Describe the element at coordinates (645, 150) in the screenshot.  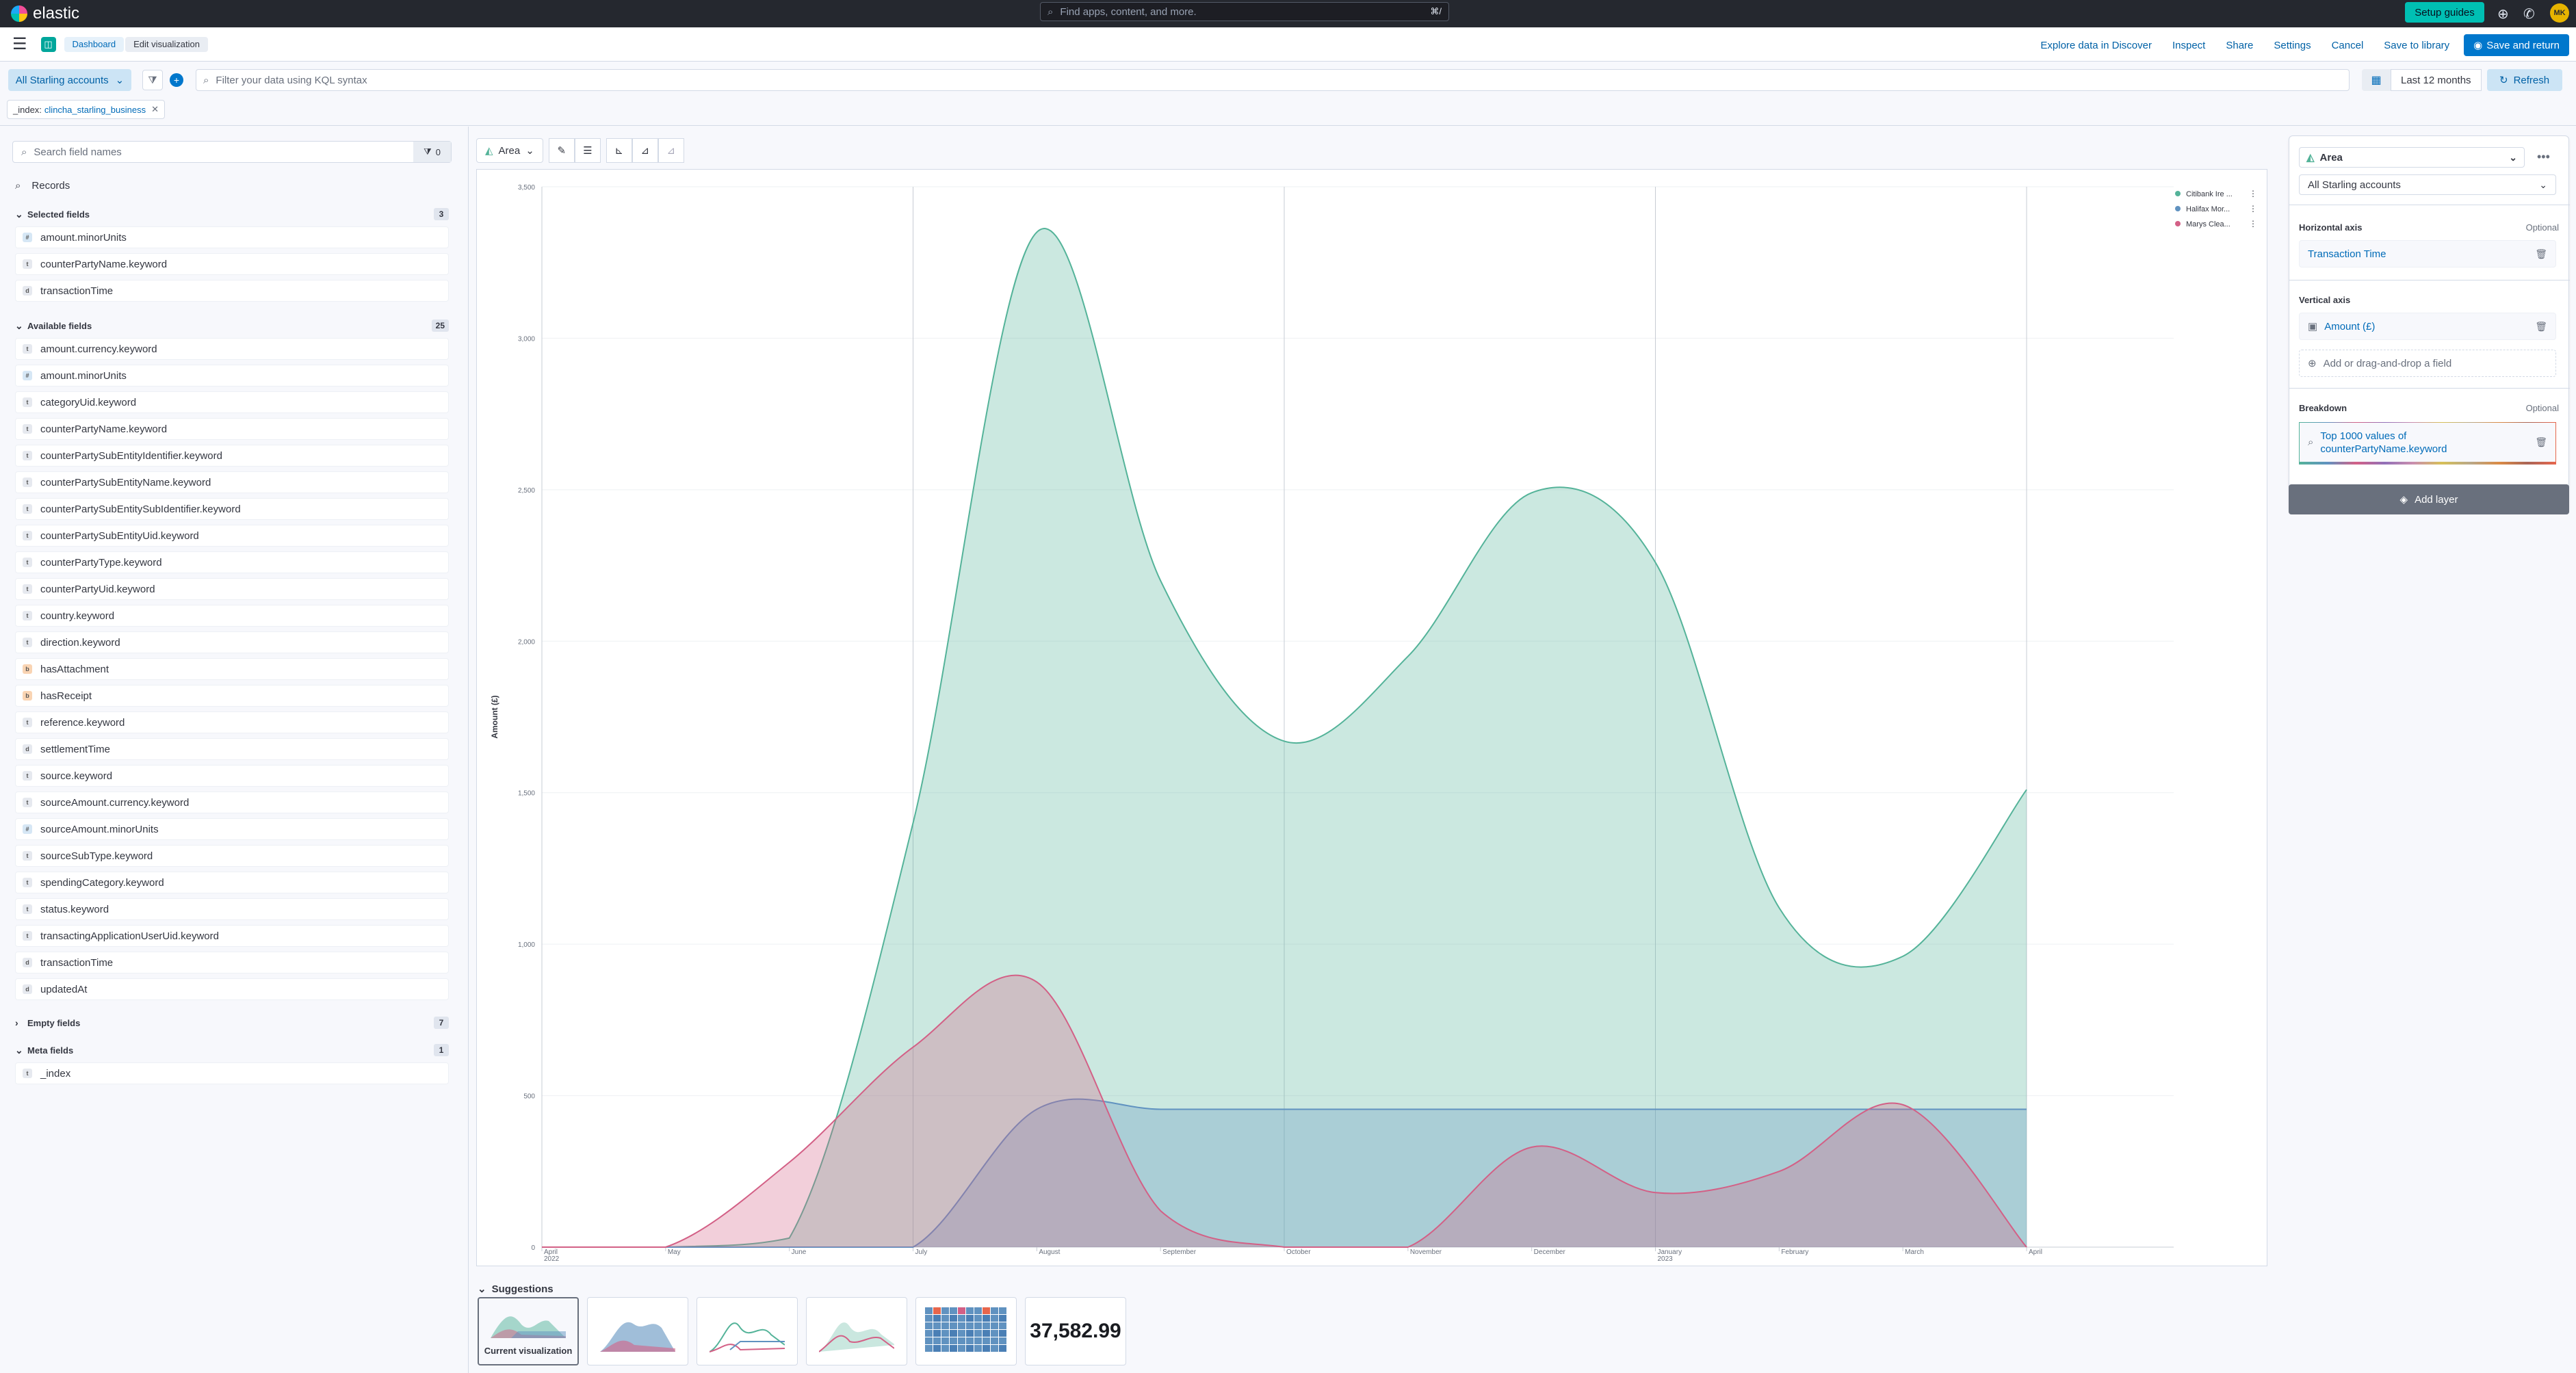
I see `bottom-axis-button: ⊿` at that location.